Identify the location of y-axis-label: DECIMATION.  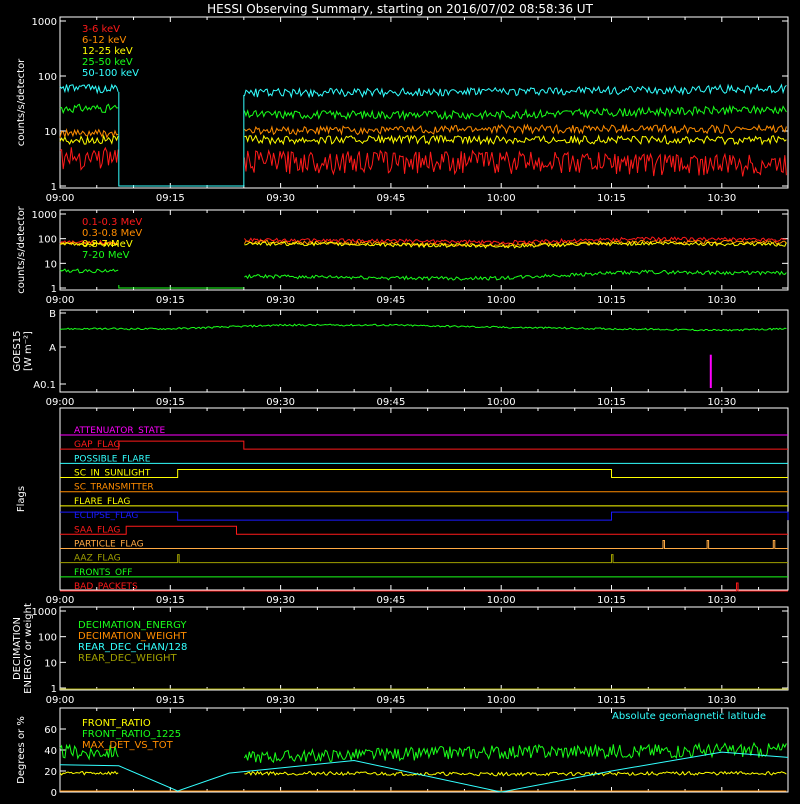
(17, 648).